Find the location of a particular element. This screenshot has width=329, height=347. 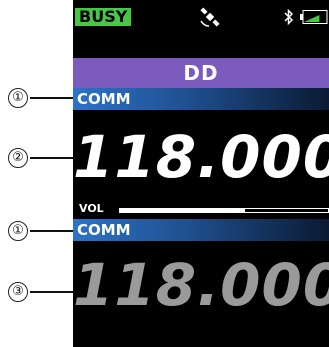

callout-frequency-b: ③ is located at coordinates (18, 292).